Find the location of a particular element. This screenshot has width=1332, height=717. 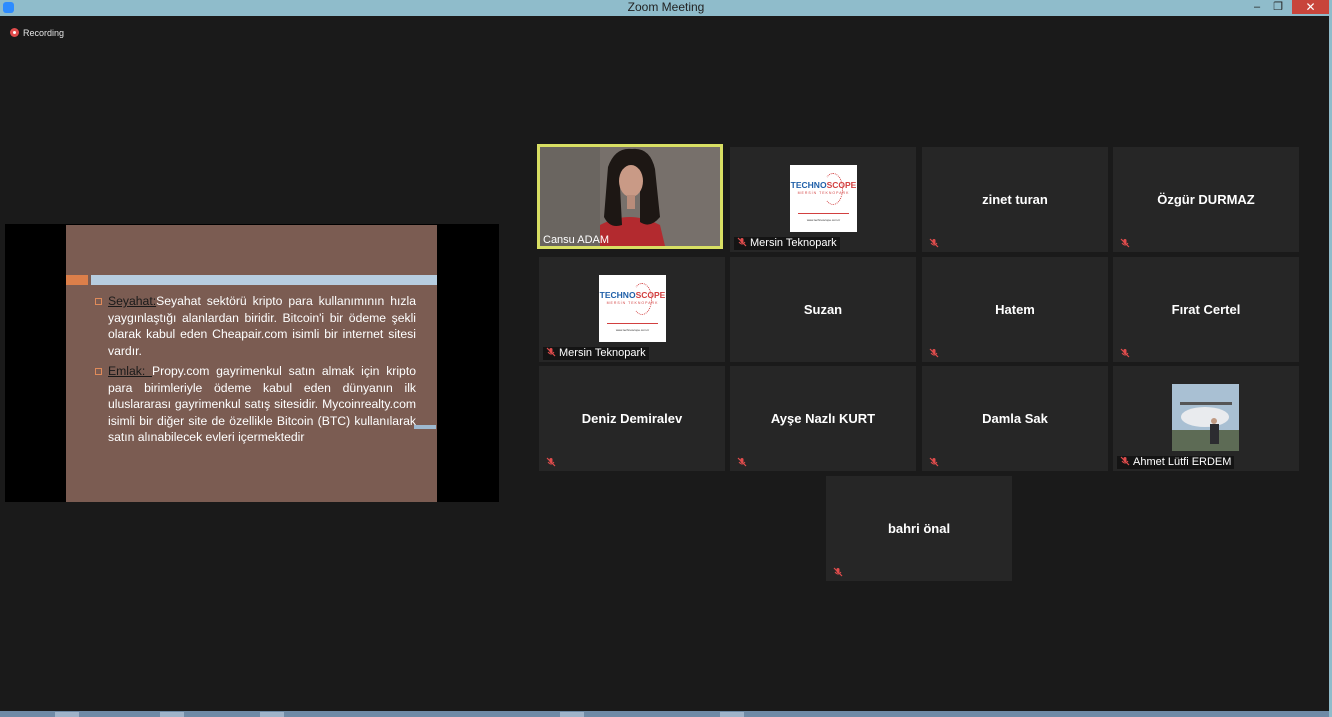

participant-tile: zinet turan is located at coordinates (1015, 199).